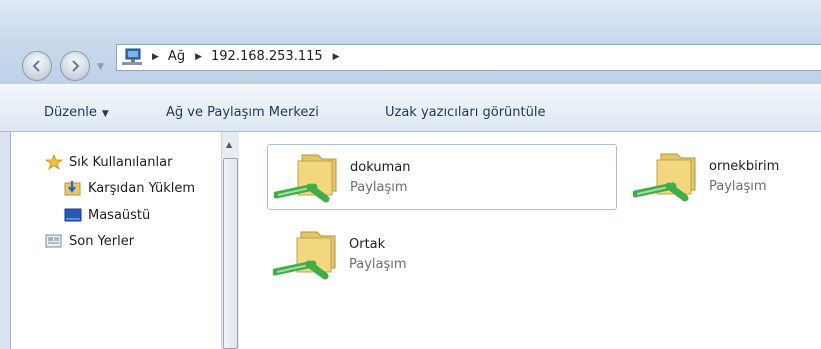 The height and width of the screenshot is (349, 821). What do you see at coordinates (242, 112) in the screenshot?
I see `network-center-button: Ağ ve Paylaşım Merkezi` at bounding box center [242, 112].